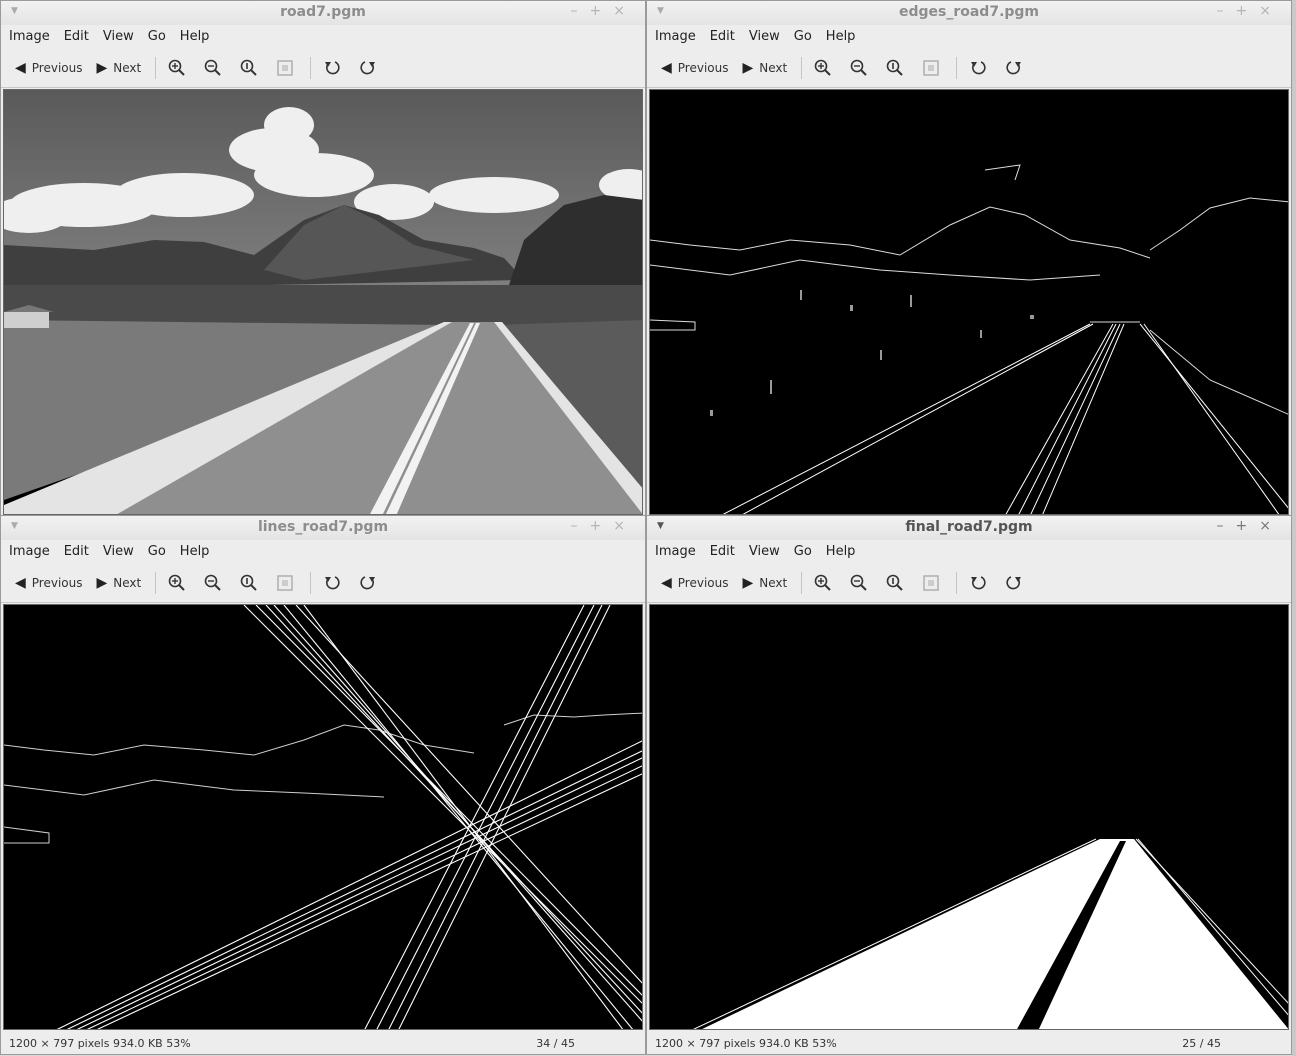 The height and width of the screenshot is (1056, 1296). I want to click on image-index: 25 / 45, so click(1201, 1043).